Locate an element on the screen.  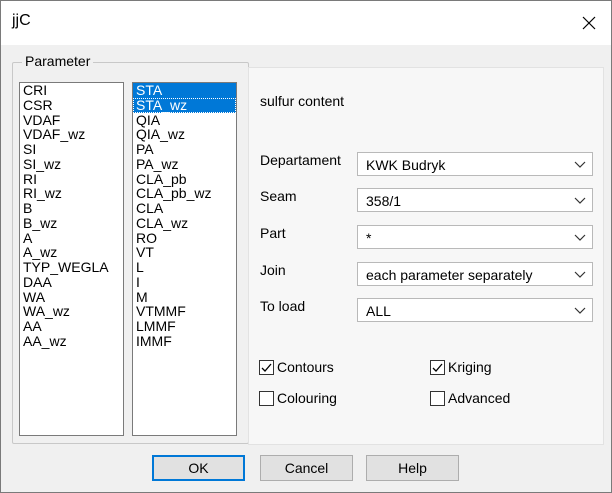
list-item: LMMF is located at coordinates (184, 326).